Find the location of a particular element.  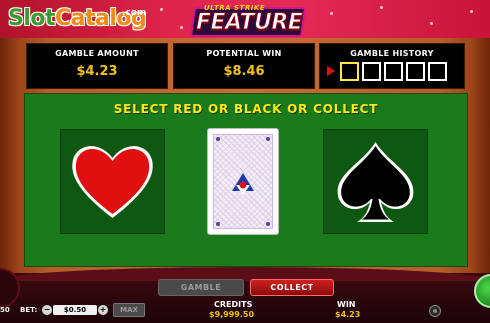

game-logo: ULTRA STRIKE FEATURE is located at coordinates (248, 21).